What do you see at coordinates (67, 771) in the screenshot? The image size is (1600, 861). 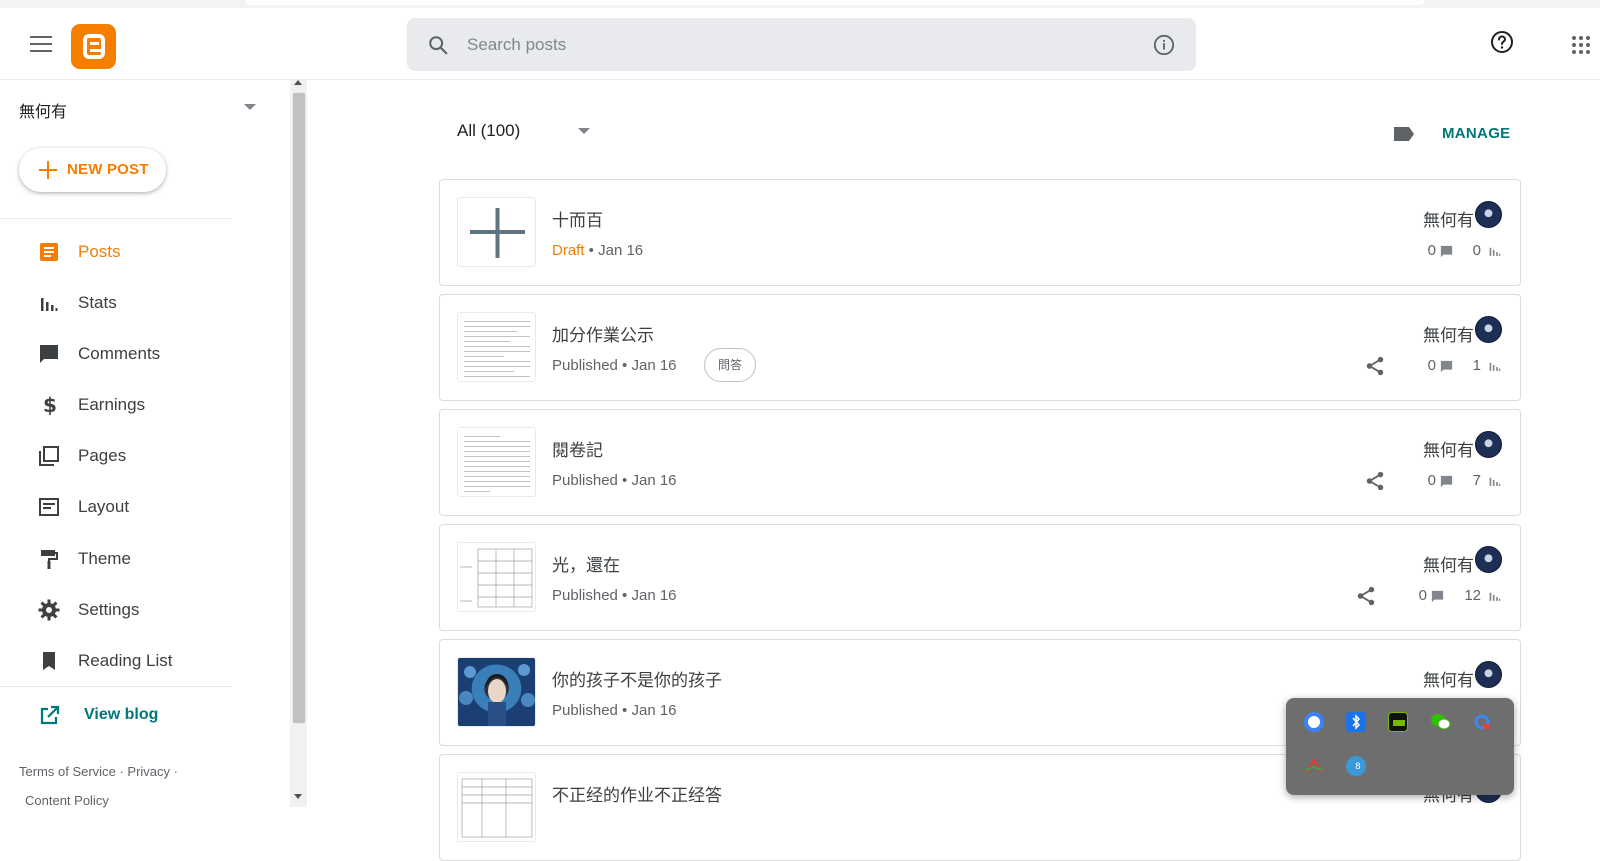 I see `terms-link: Terms of Service` at bounding box center [67, 771].